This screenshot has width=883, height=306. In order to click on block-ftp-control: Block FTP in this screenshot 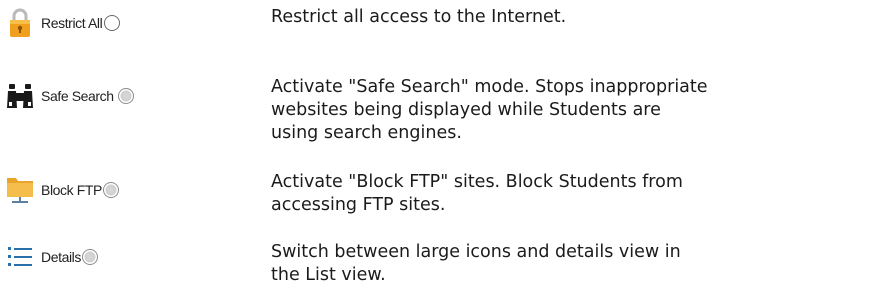, I will do `click(62, 190)`.